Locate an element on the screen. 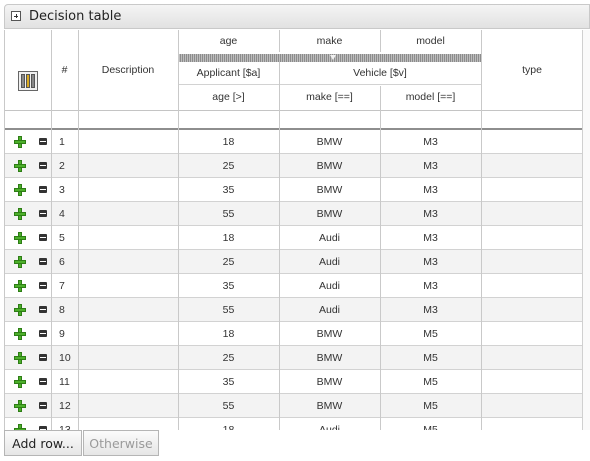 Image resolution: width=590 pixels, height=461 pixels. header-col-model: model is located at coordinates (430, 41).